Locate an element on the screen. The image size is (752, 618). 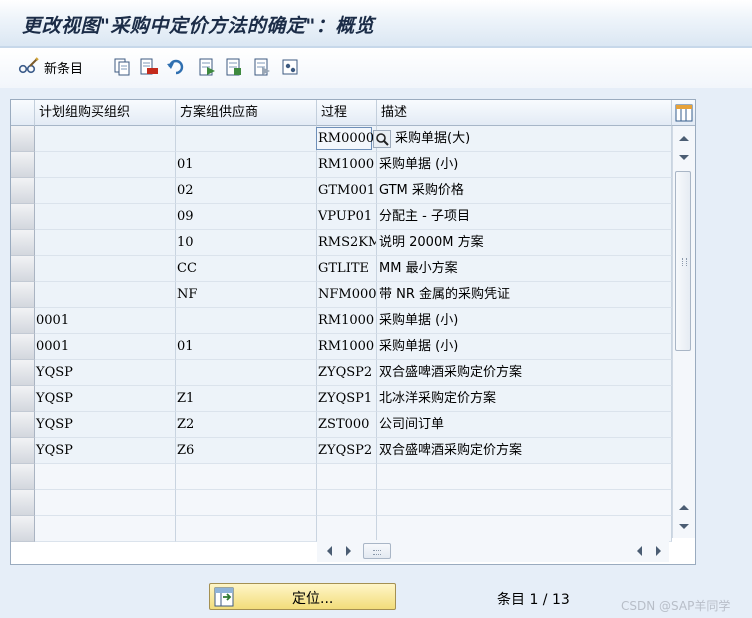
column-header-description: 描述 is located at coordinates (524, 113).